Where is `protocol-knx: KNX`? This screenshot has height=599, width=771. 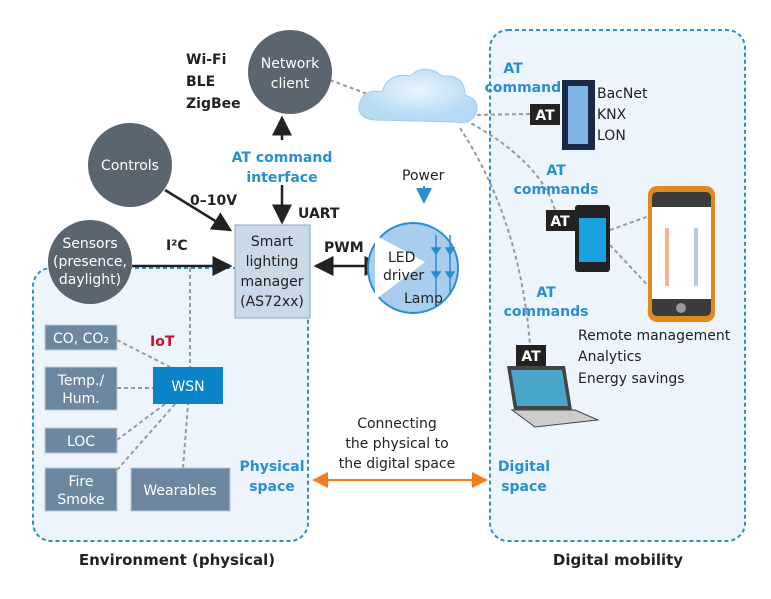 protocol-knx: KNX is located at coordinates (612, 115).